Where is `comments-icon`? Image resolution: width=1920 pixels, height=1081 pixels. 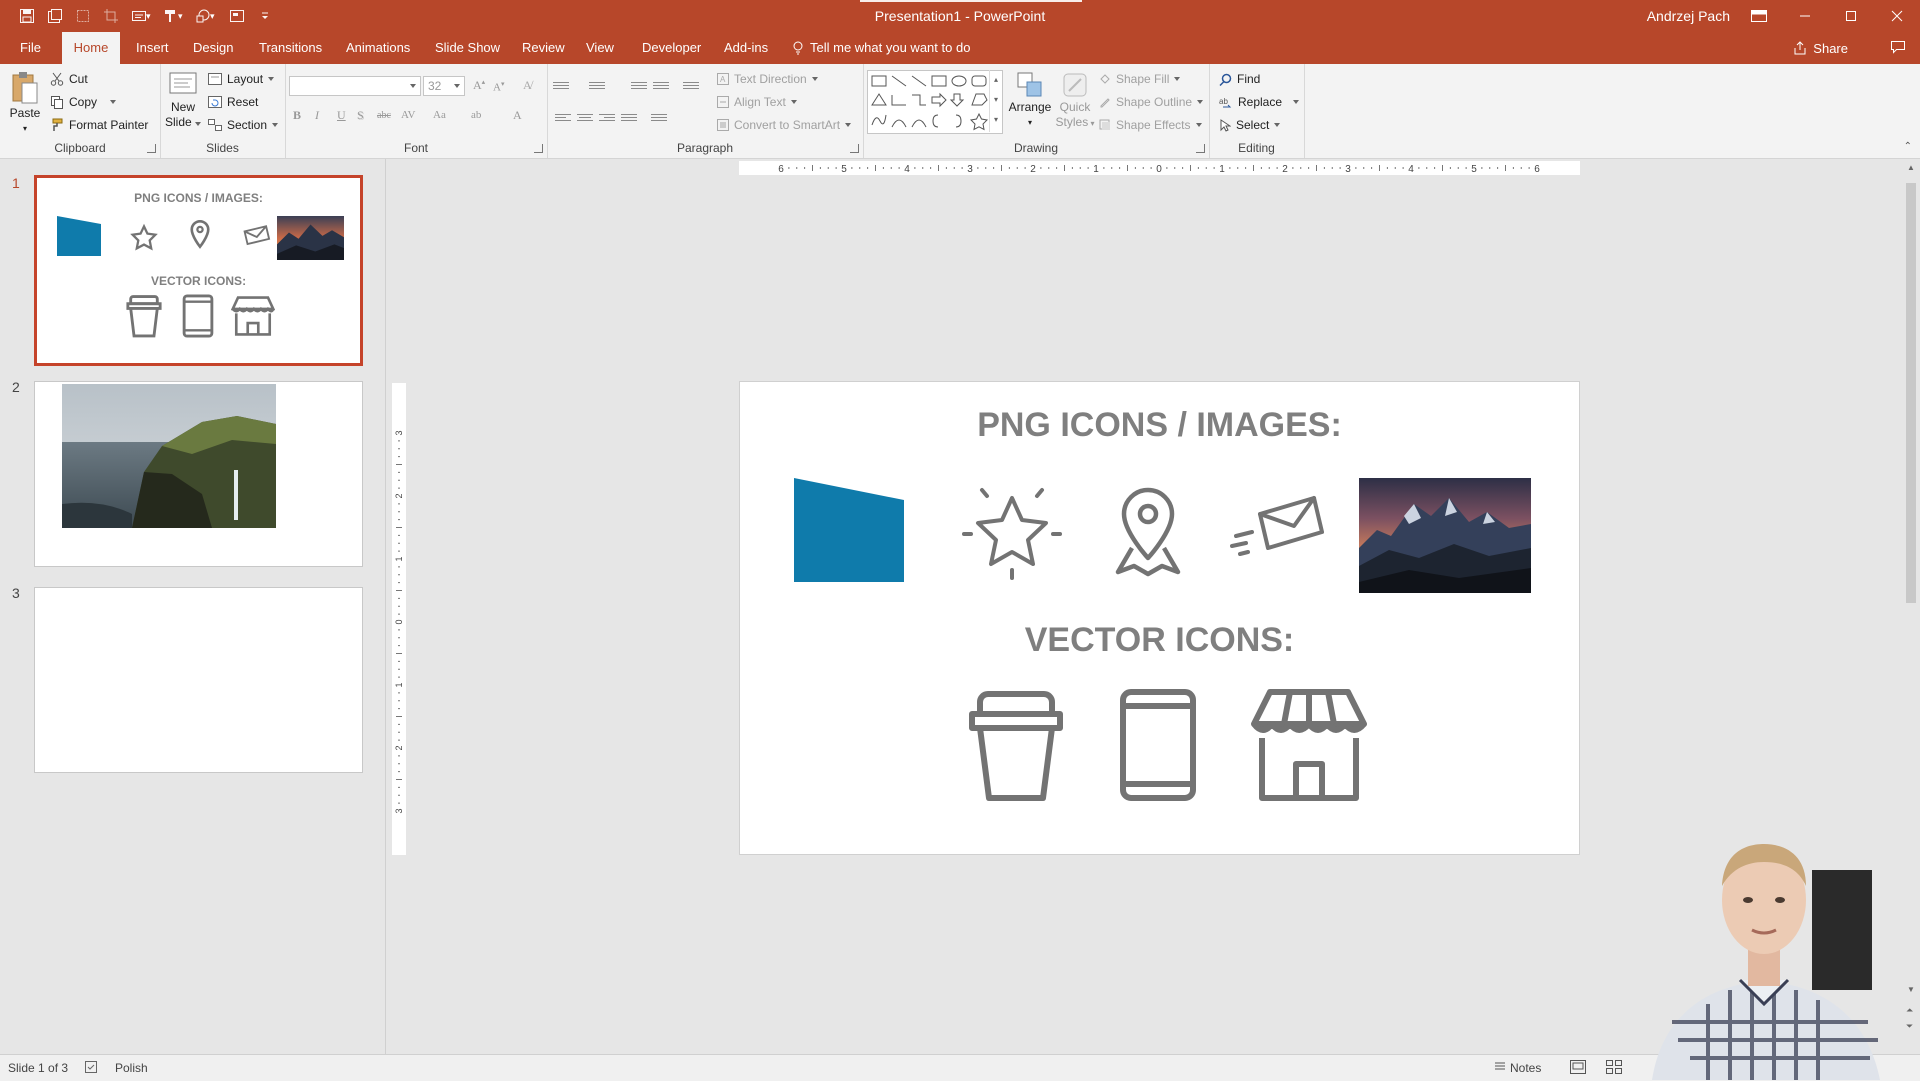 comments-icon is located at coordinates (1898, 47).